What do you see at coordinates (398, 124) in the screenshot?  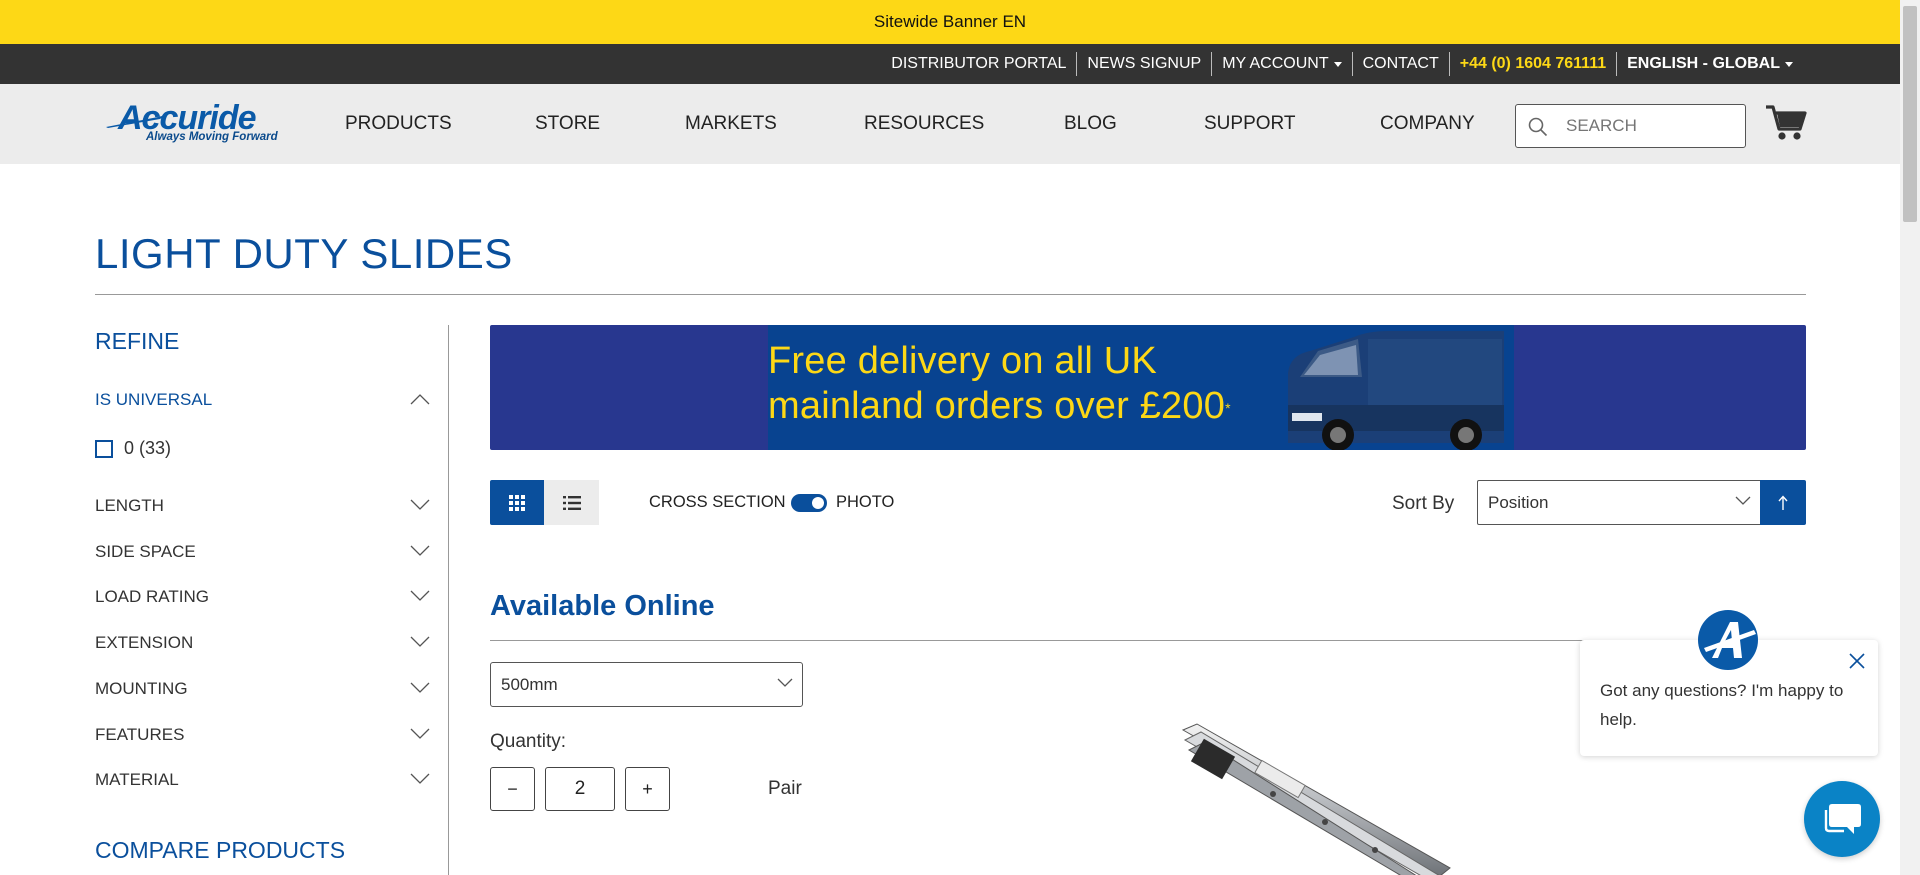 I see `nav-products: PRODUCTS` at bounding box center [398, 124].